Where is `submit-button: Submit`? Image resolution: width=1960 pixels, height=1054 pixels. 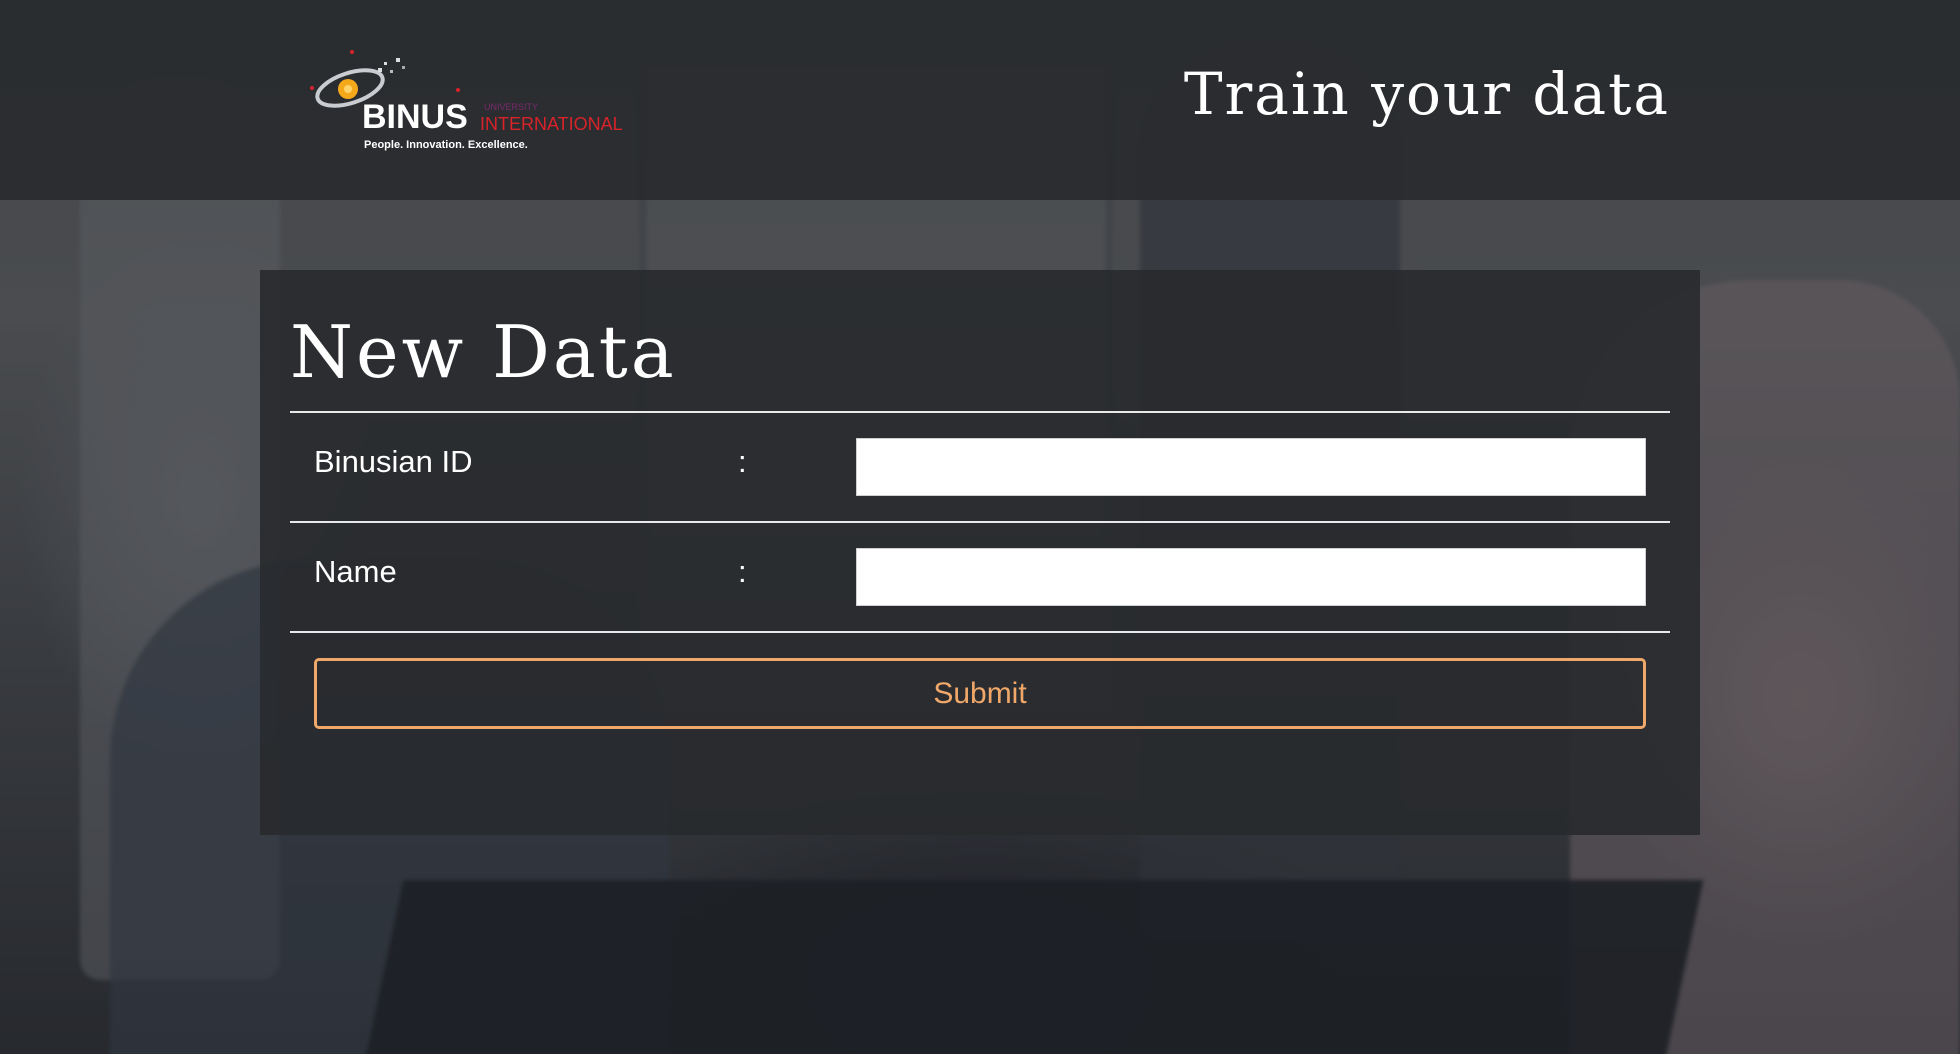
submit-button: Submit is located at coordinates (980, 693).